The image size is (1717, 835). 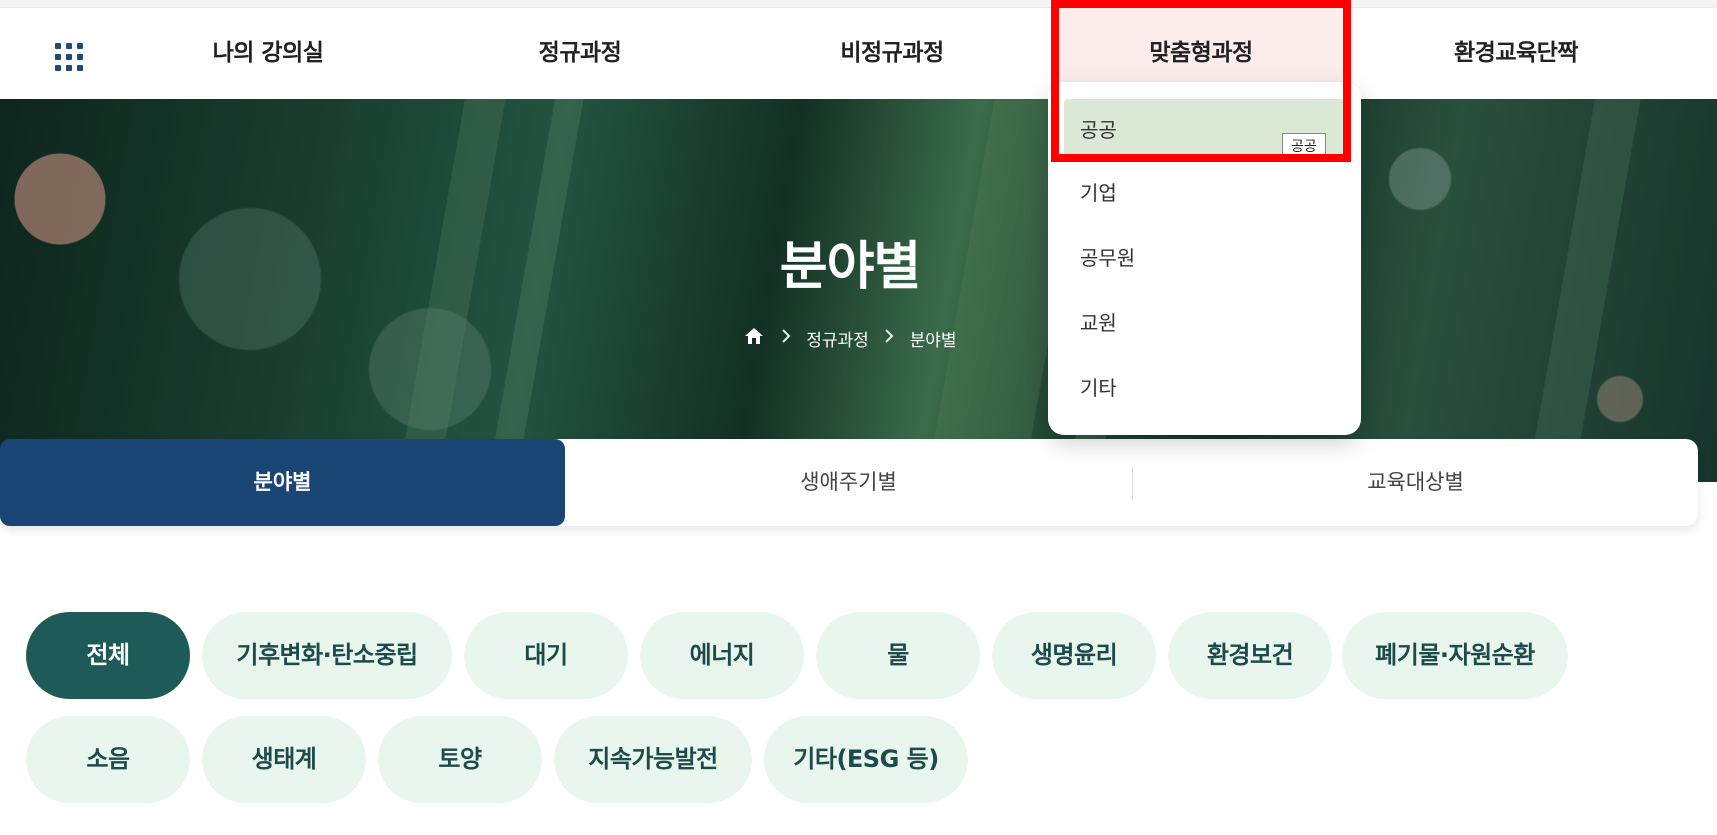 What do you see at coordinates (282, 482) in the screenshot?
I see `tab-by-field: 분야별` at bounding box center [282, 482].